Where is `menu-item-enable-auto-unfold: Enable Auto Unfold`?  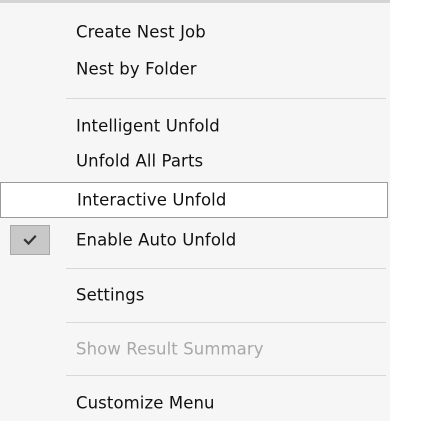
menu-item-enable-auto-unfold: Enable Auto Unfold is located at coordinates (195, 240).